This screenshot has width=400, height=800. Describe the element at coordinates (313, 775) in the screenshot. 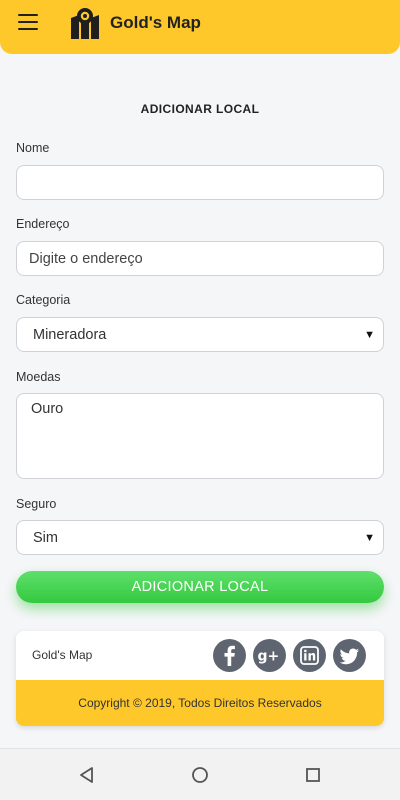

I see `recents-icon` at that location.